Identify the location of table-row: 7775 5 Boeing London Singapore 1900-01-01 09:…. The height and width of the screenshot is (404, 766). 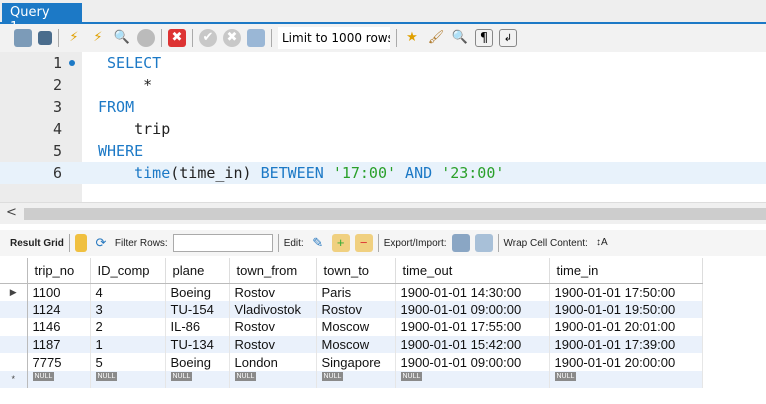
(351, 362).